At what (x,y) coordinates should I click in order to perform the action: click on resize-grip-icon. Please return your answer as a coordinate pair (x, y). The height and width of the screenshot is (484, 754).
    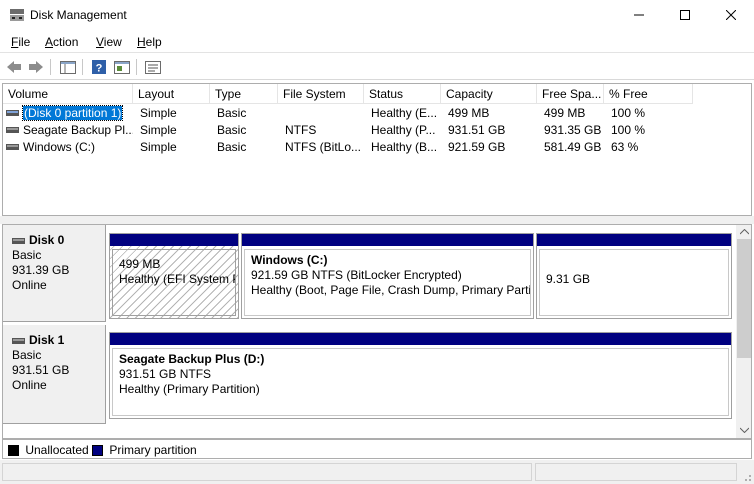
    Looking at the image, I should click on (746, 476).